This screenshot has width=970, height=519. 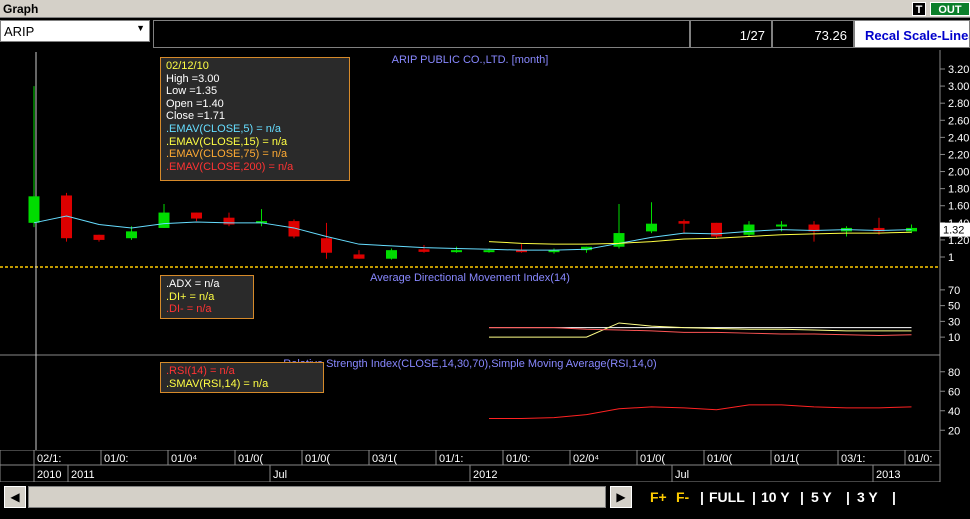 I want to click on 10y-range-button: 10 Y, so click(x=775, y=497).